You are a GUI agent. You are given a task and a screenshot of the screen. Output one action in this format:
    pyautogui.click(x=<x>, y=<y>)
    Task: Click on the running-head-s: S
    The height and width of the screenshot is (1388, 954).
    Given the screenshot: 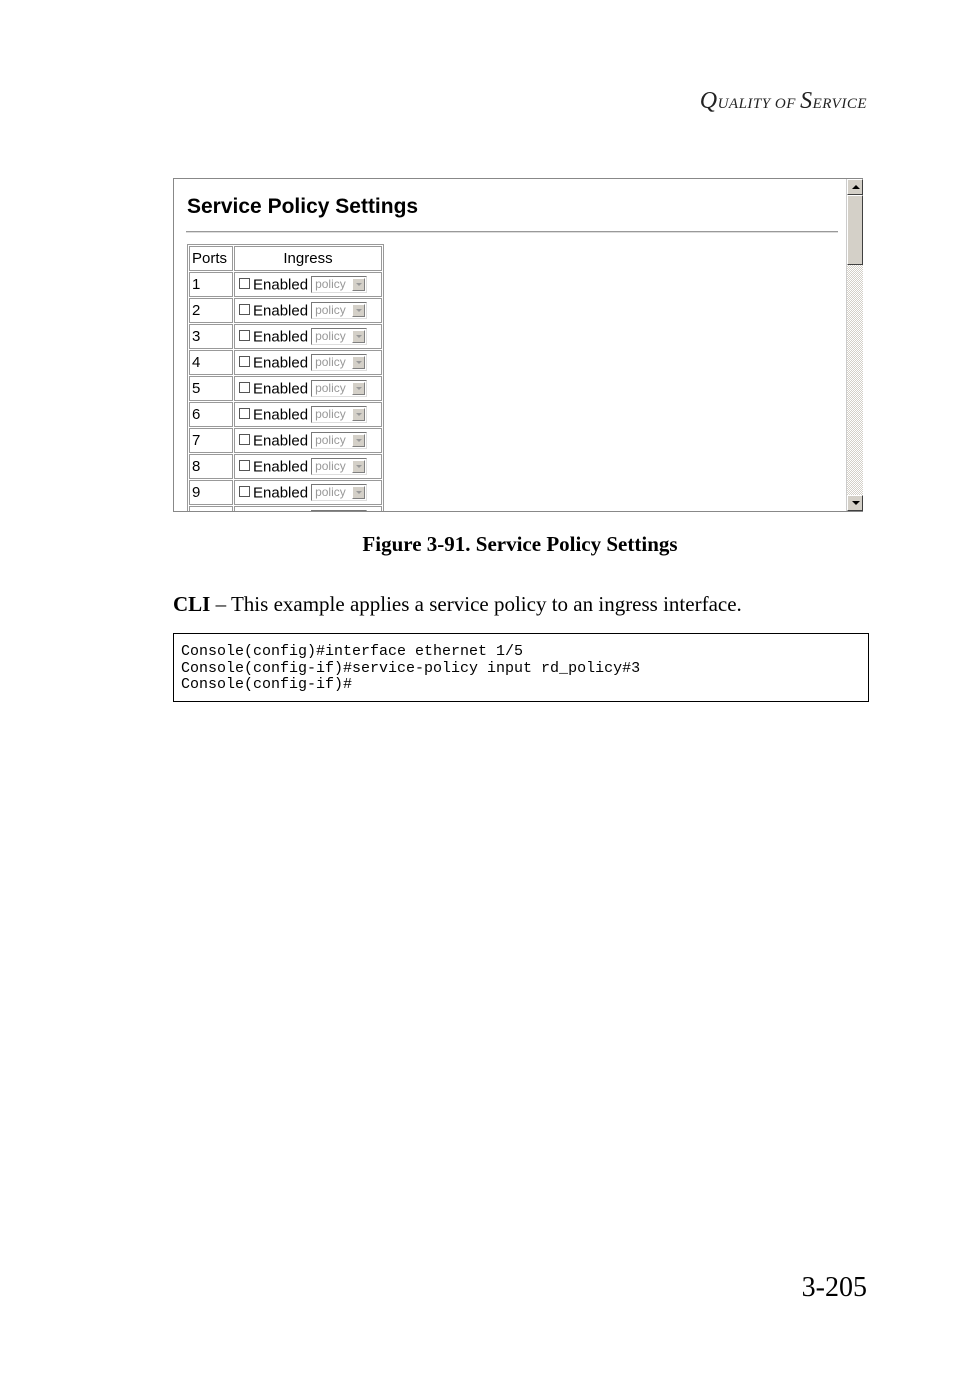 What is the action you would take?
    pyautogui.click(x=806, y=101)
    